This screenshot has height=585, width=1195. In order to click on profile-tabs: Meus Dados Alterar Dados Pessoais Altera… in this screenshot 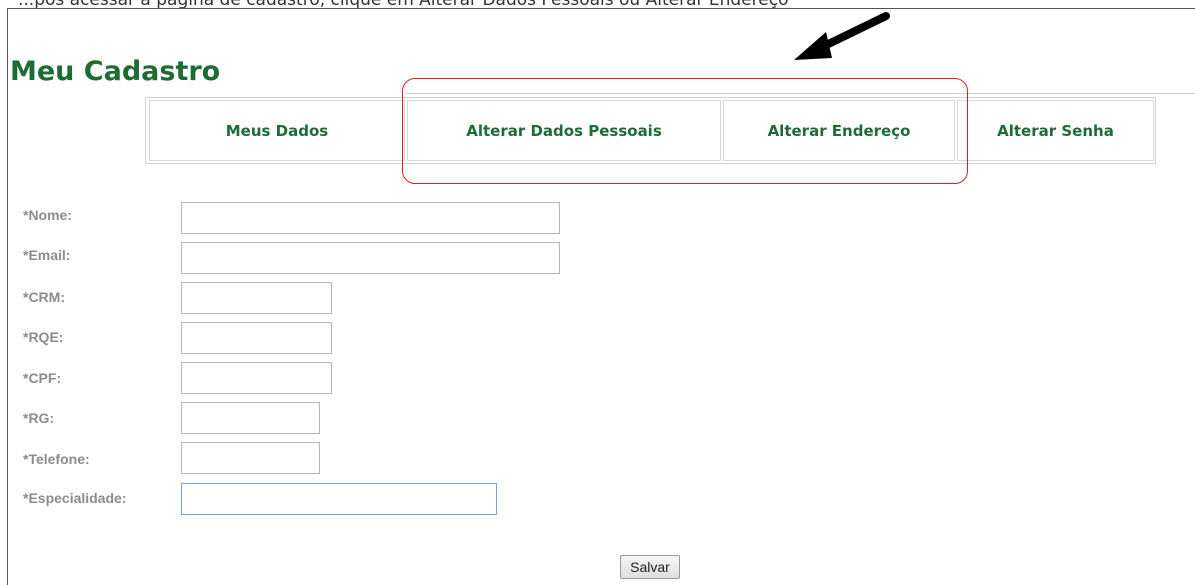, I will do `click(650, 130)`.